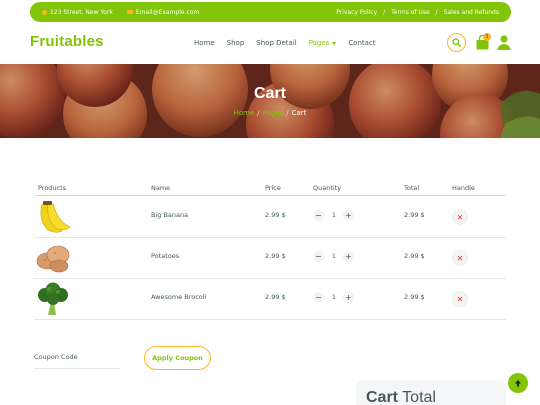 The width and height of the screenshot is (540, 405). What do you see at coordinates (55, 217) in the screenshot?
I see `banana-image` at bounding box center [55, 217].